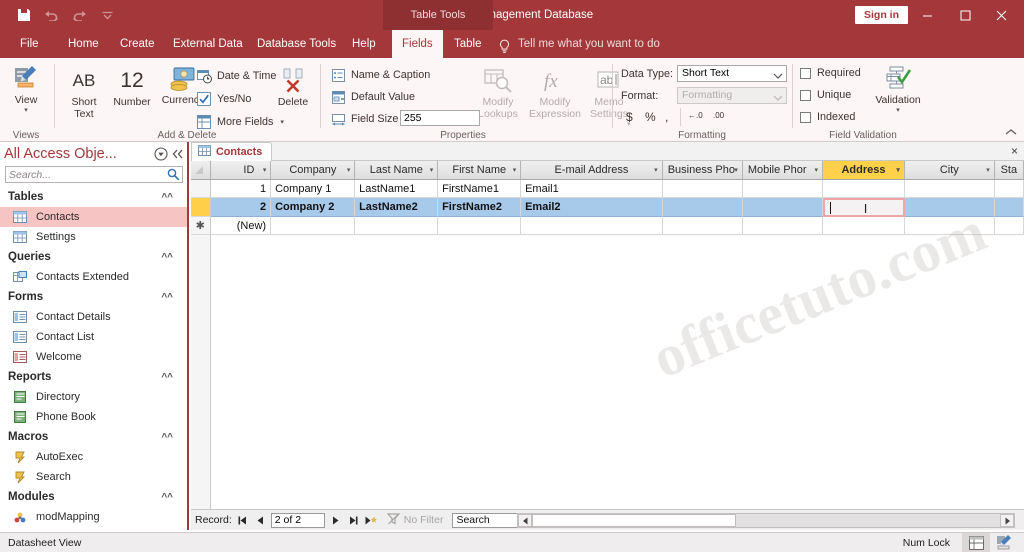 The height and width of the screenshot is (552, 1024). Describe the element at coordinates (555, 93) in the screenshot. I see `modify-expression-button: fx Modify Expression` at that location.